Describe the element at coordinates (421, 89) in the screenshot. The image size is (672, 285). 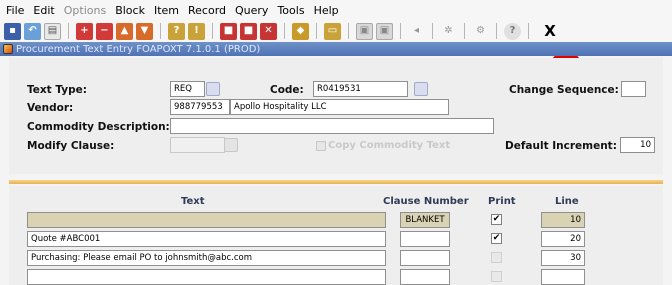
I see `code-lov-button` at that location.